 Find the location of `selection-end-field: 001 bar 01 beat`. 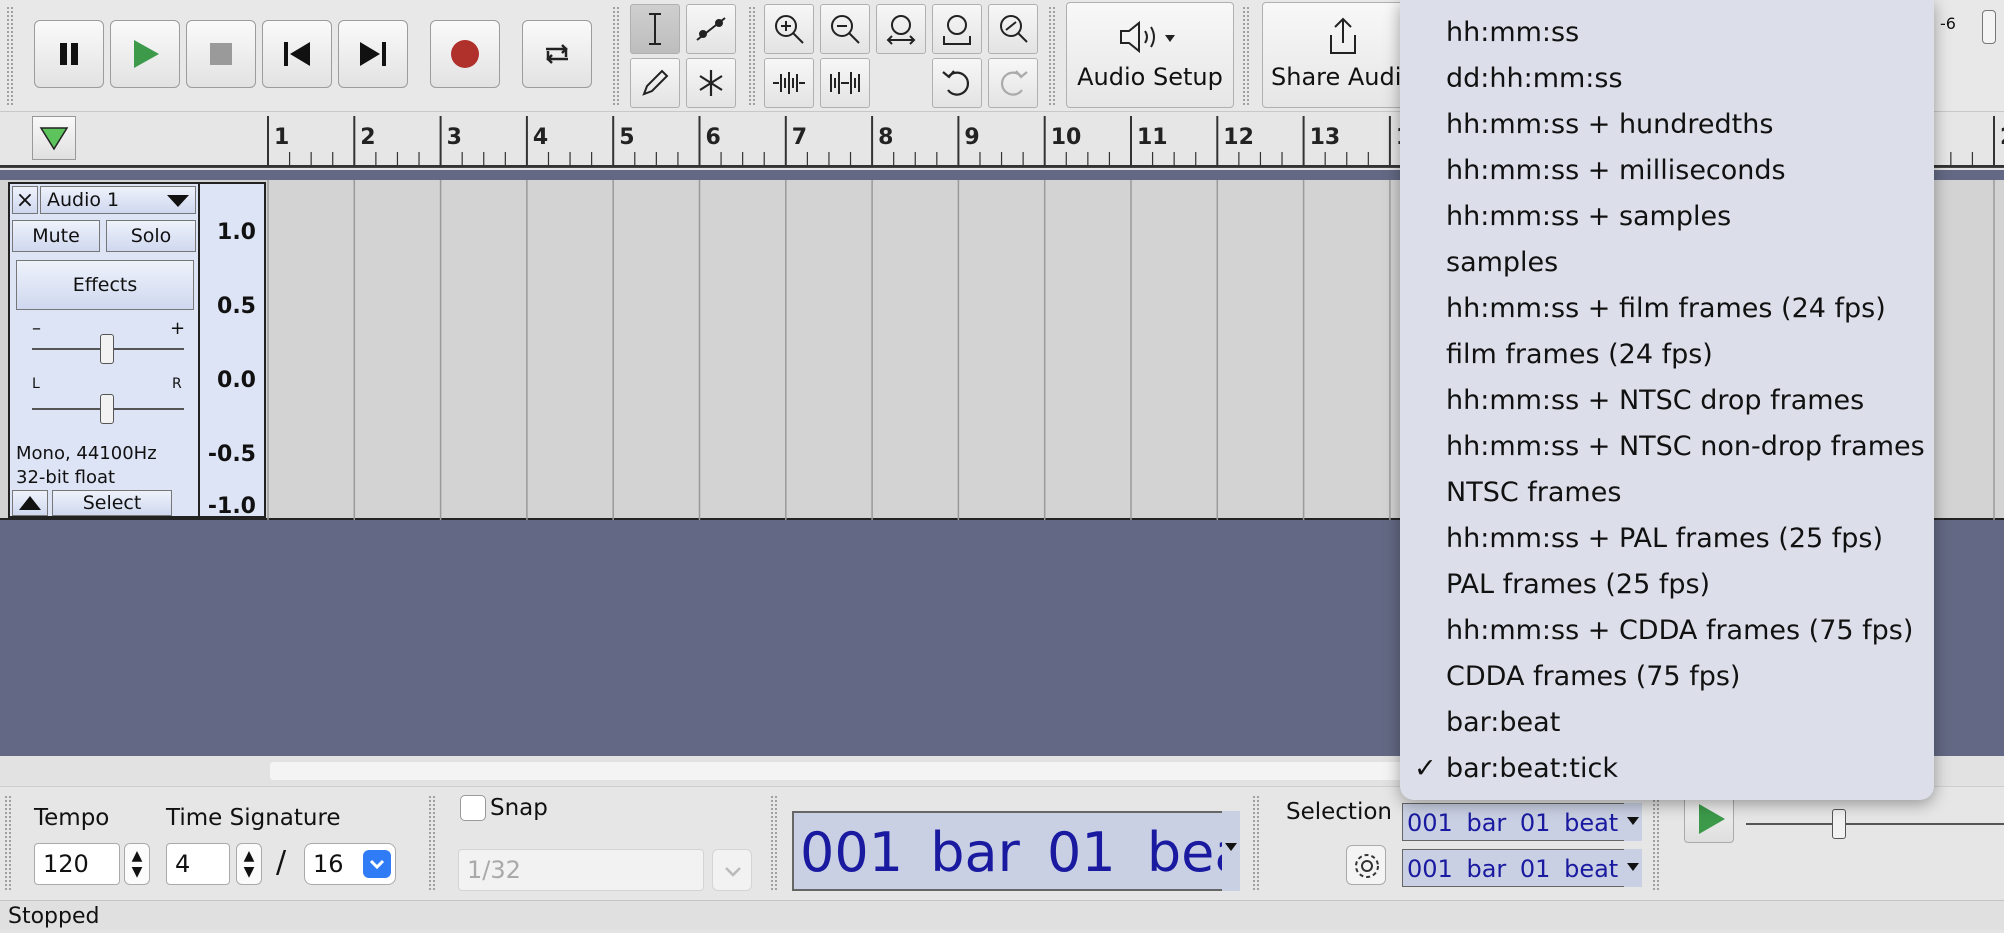

selection-end-field: 001 bar 01 beat is located at coordinates (1522, 868).